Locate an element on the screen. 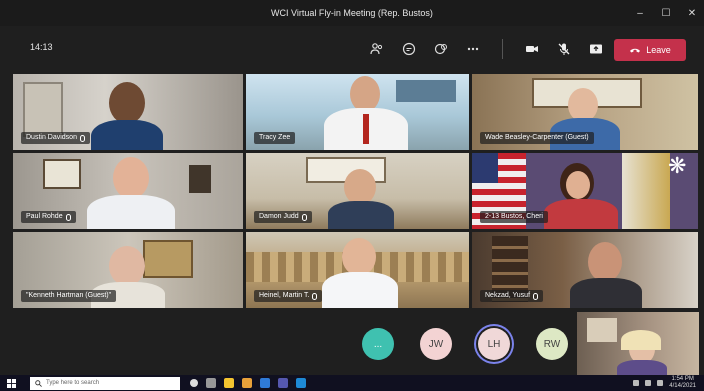 The height and width of the screenshot is (391, 704). window-controls: – ☐ ✕ is located at coordinates (666, 13).